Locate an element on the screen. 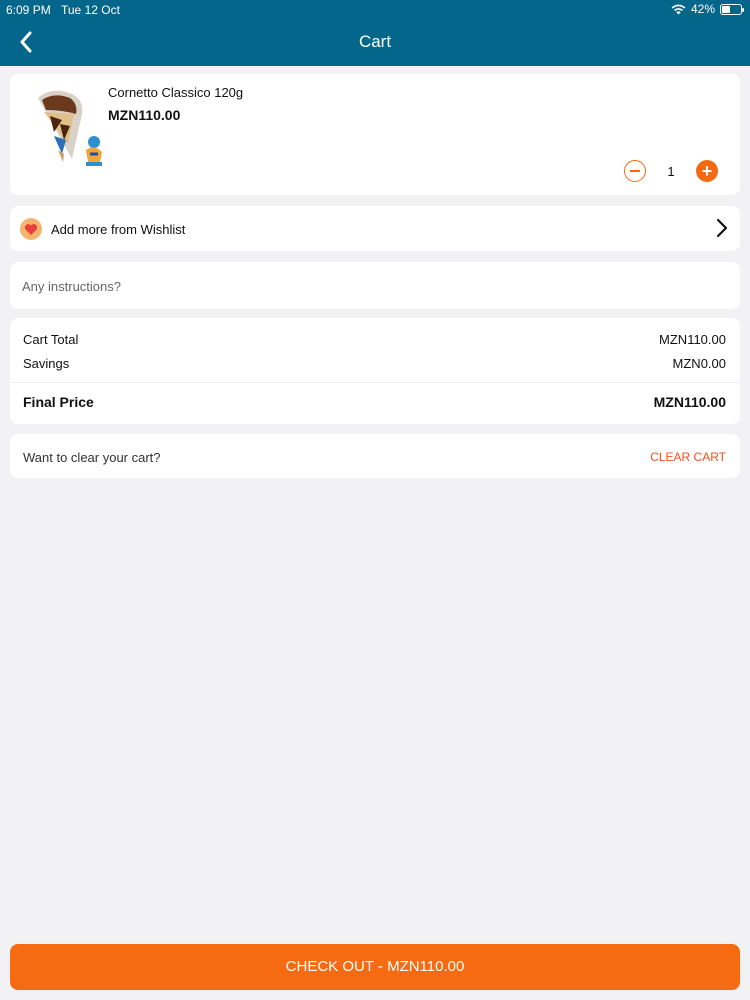 The height and width of the screenshot is (1000, 750). status-time: 6:09 PM is located at coordinates (28, 10).